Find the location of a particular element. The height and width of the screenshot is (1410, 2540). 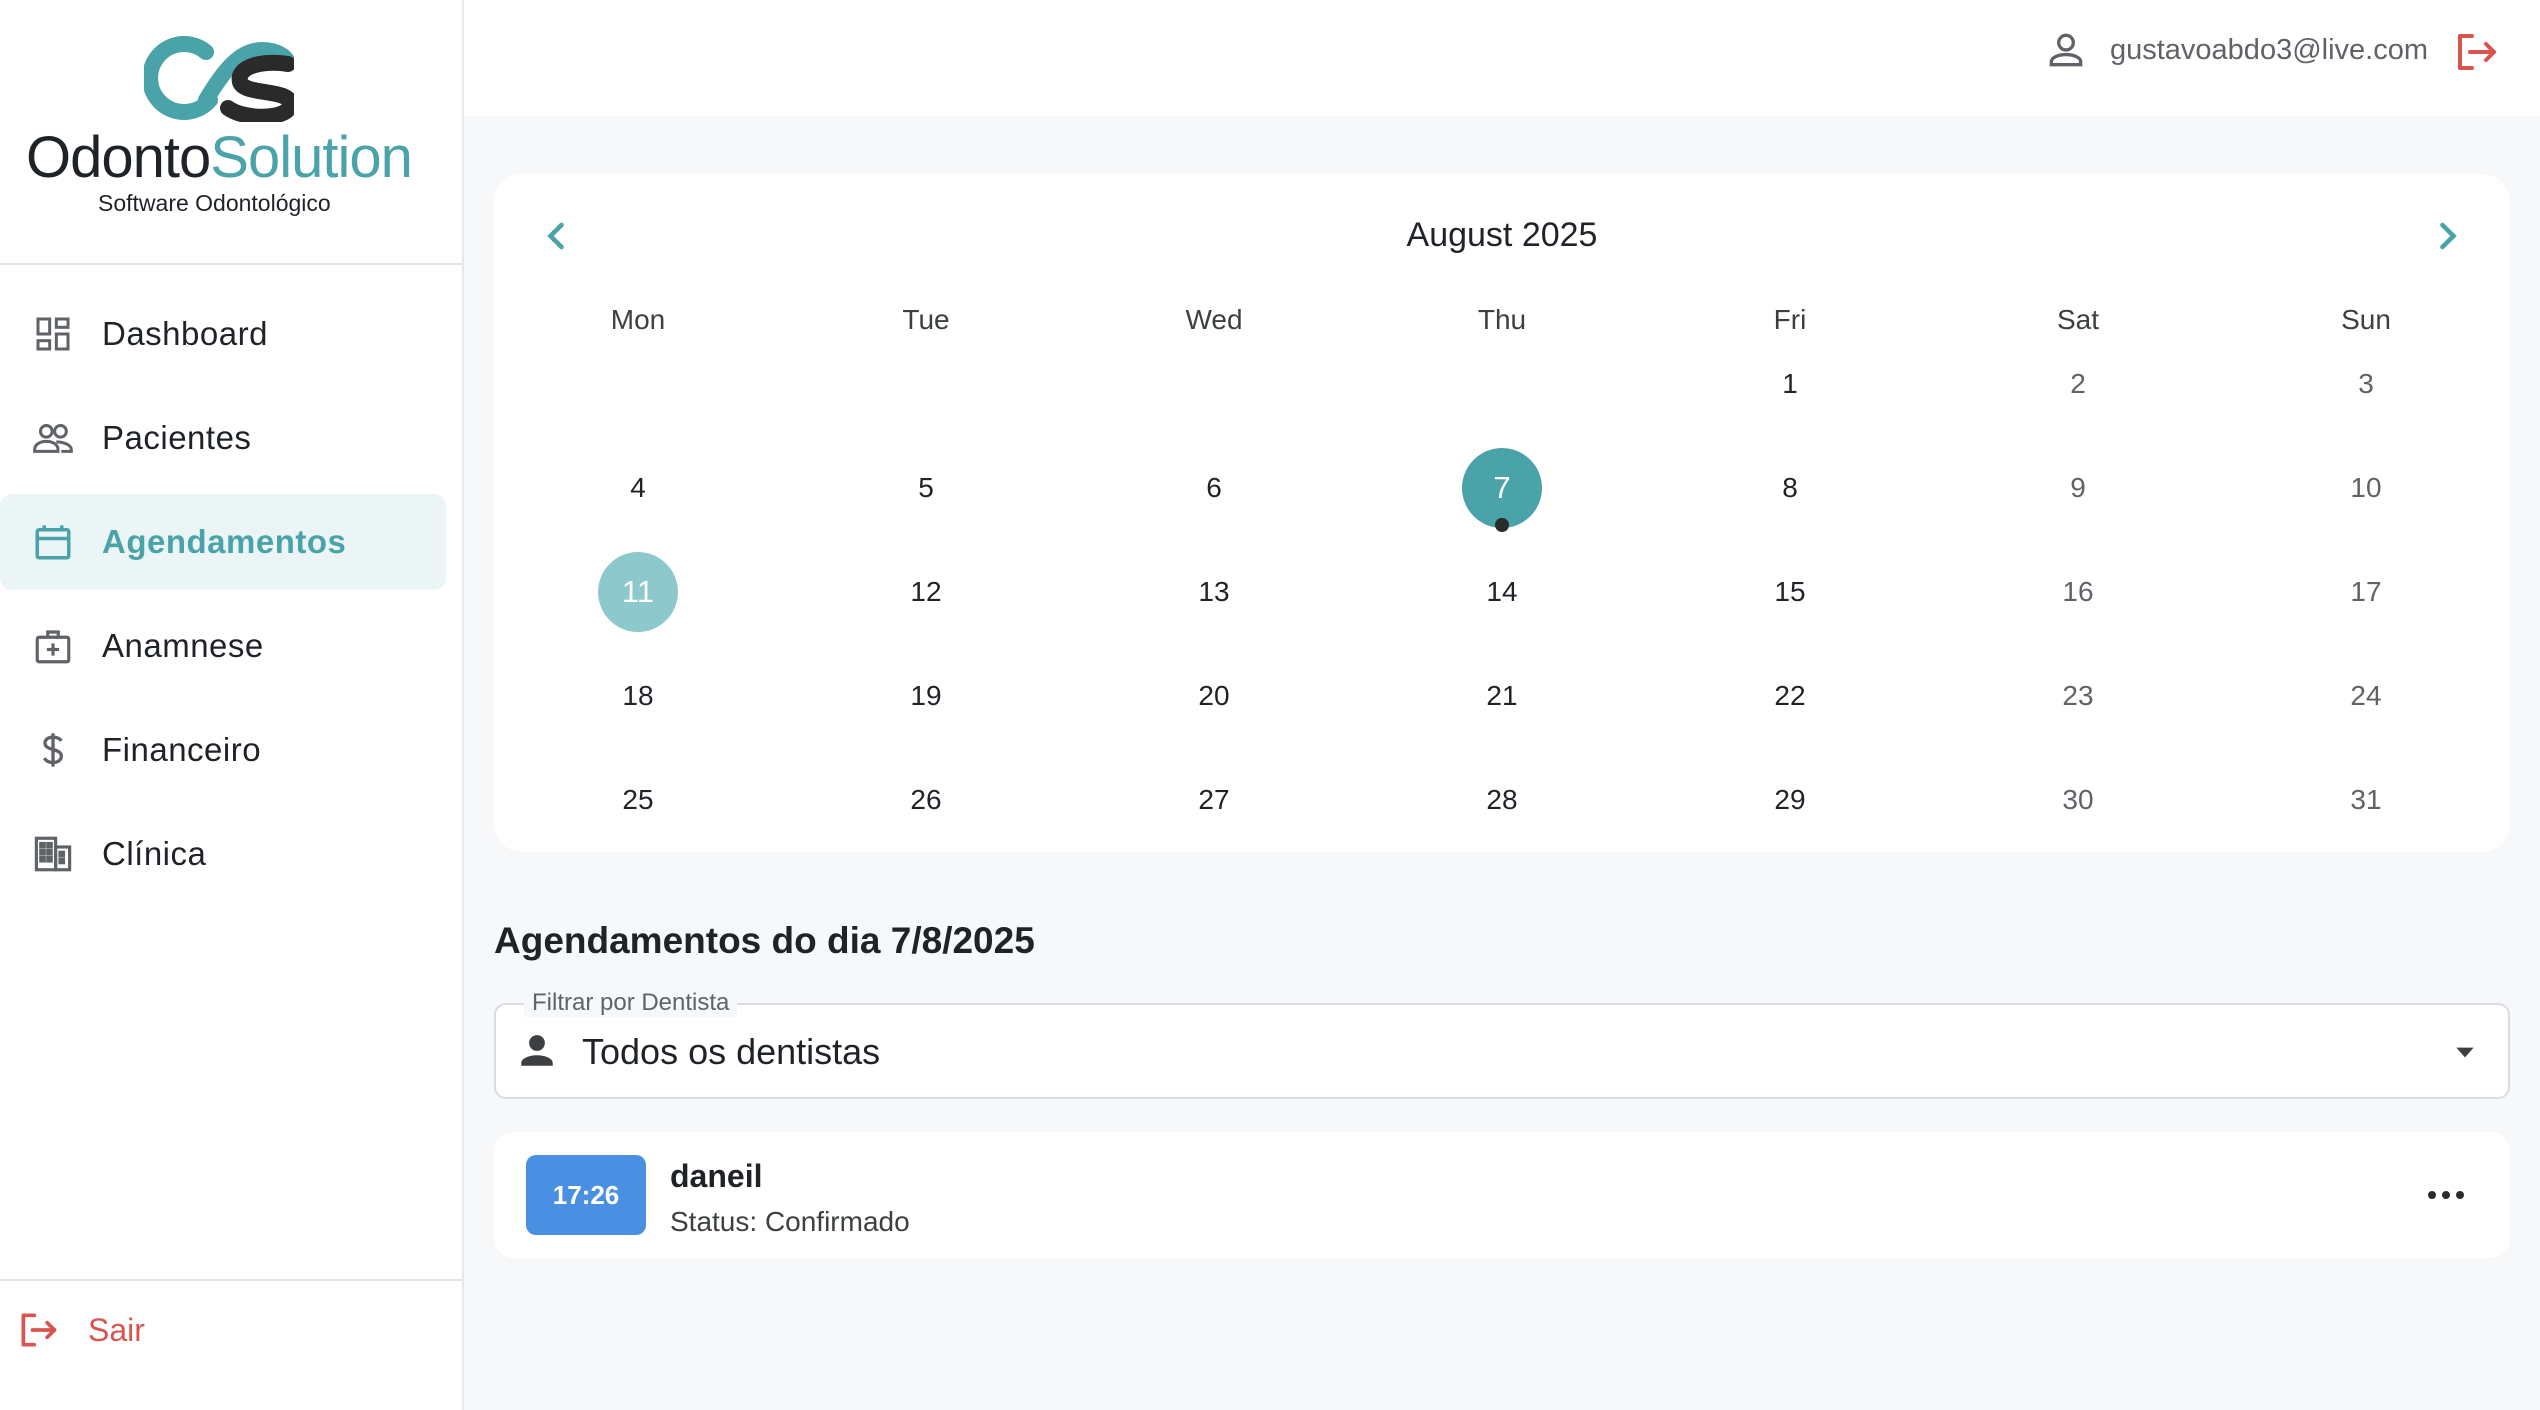

dentist-filter-value: Todos os dentistas is located at coordinates (731, 1051).